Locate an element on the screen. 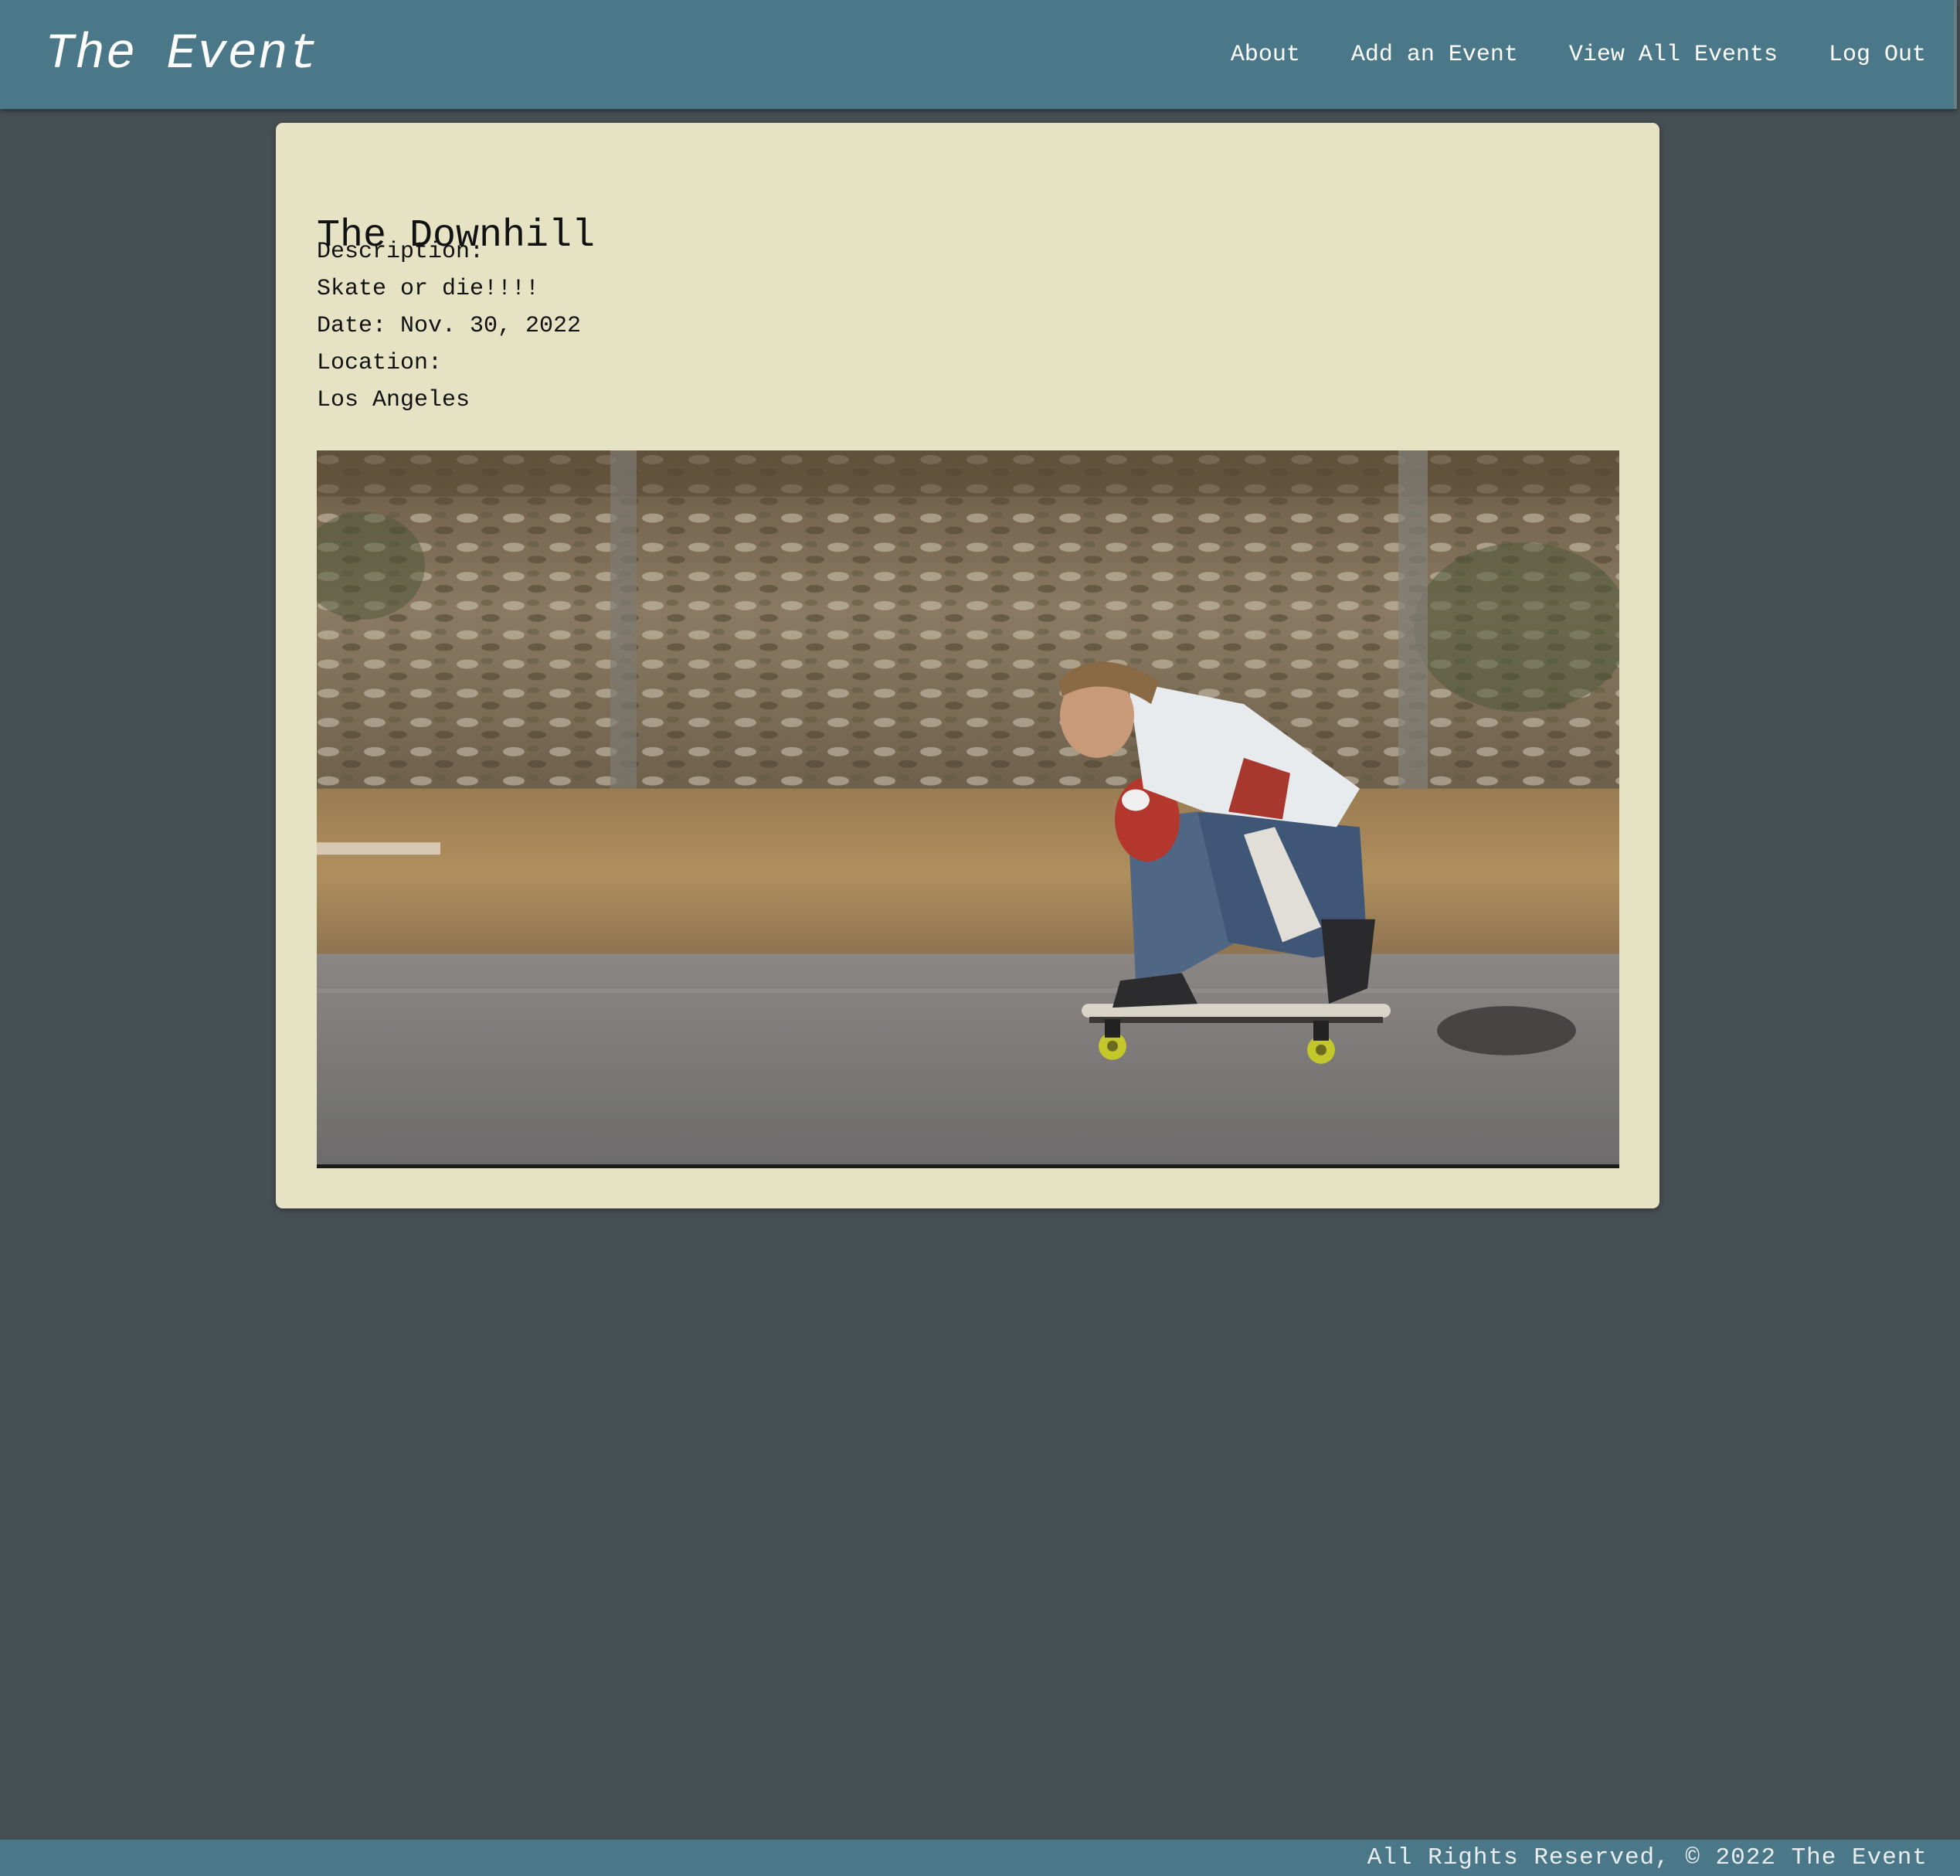 Image resolution: width=1960 pixels, height=1876 pixels. event-date: Date: Nov. 30, 2022 is located at coordinates (449, 326).